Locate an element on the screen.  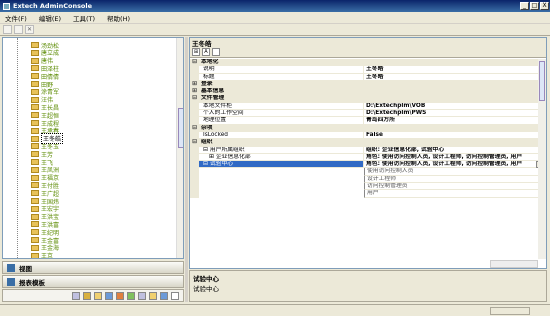
settings-icon is located at coordinates (164, 295).